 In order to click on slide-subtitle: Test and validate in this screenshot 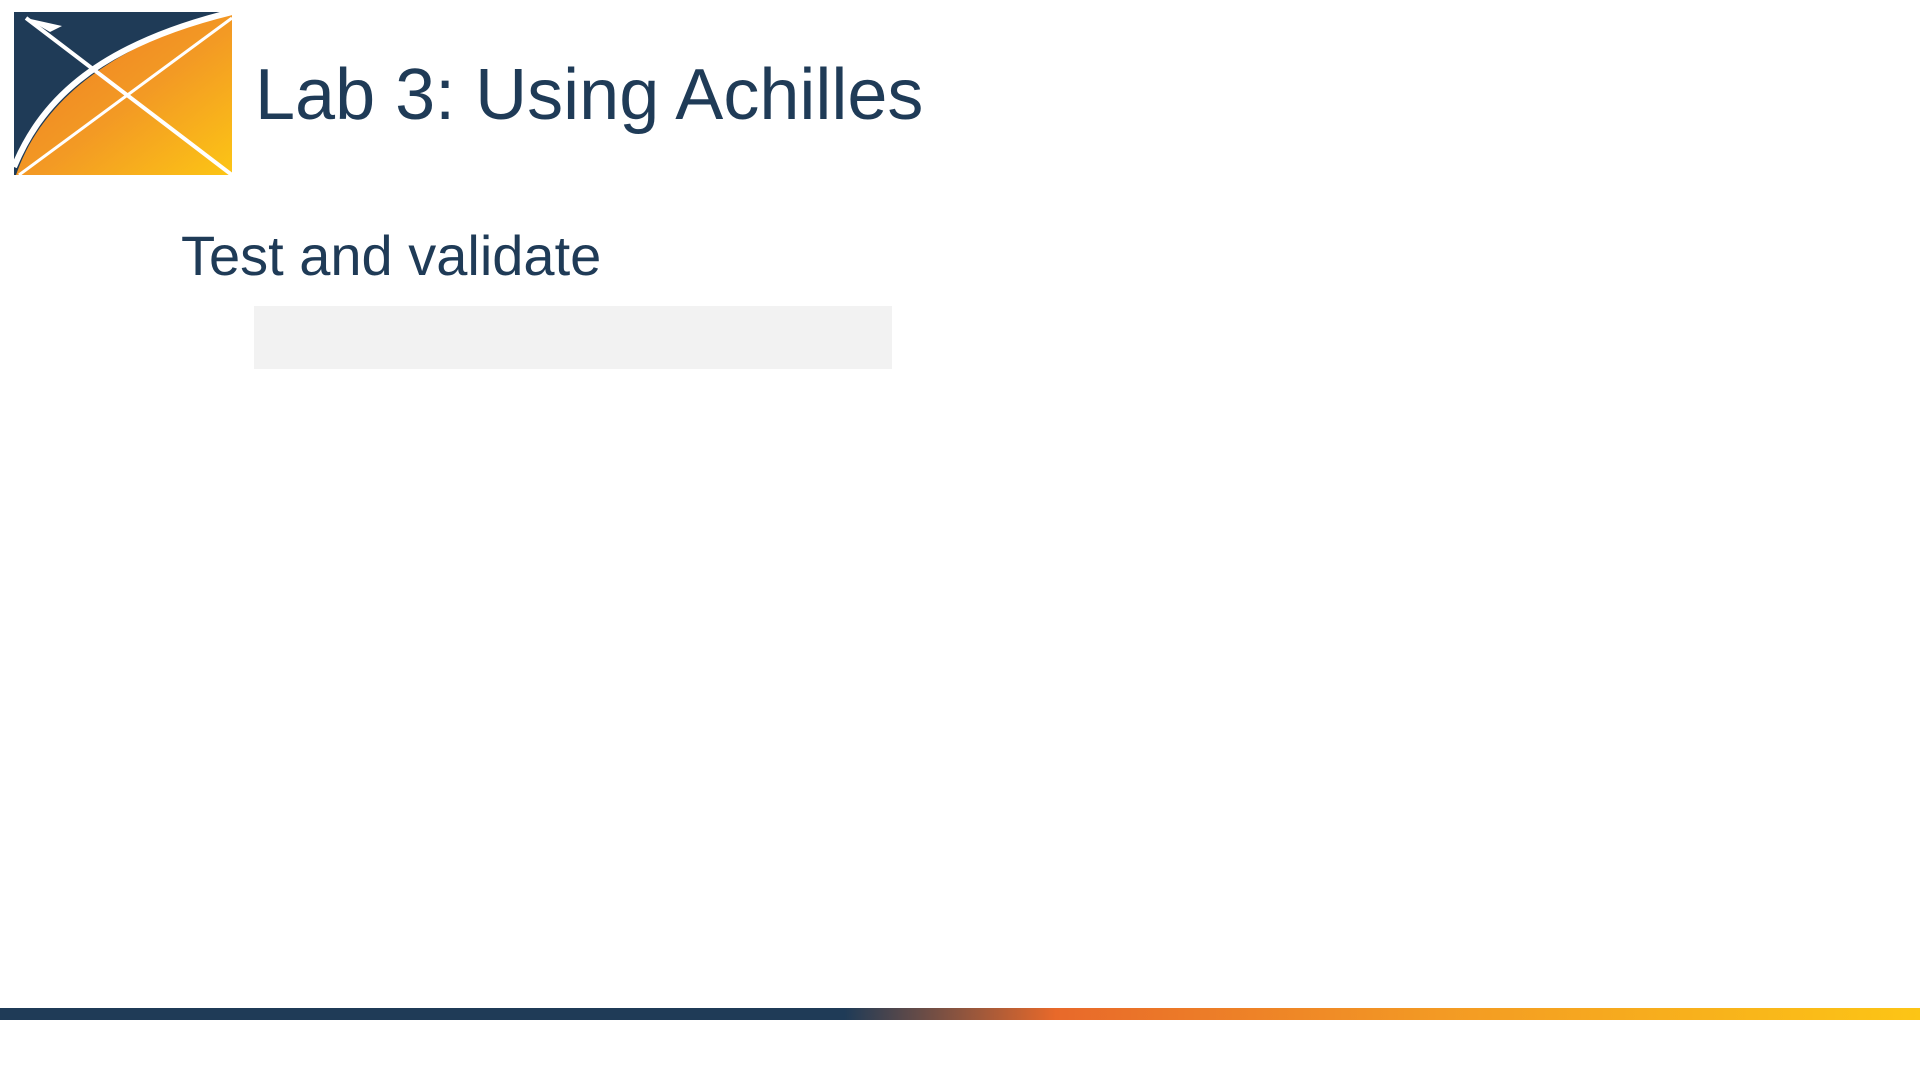, I will do `click(391, 255)`.